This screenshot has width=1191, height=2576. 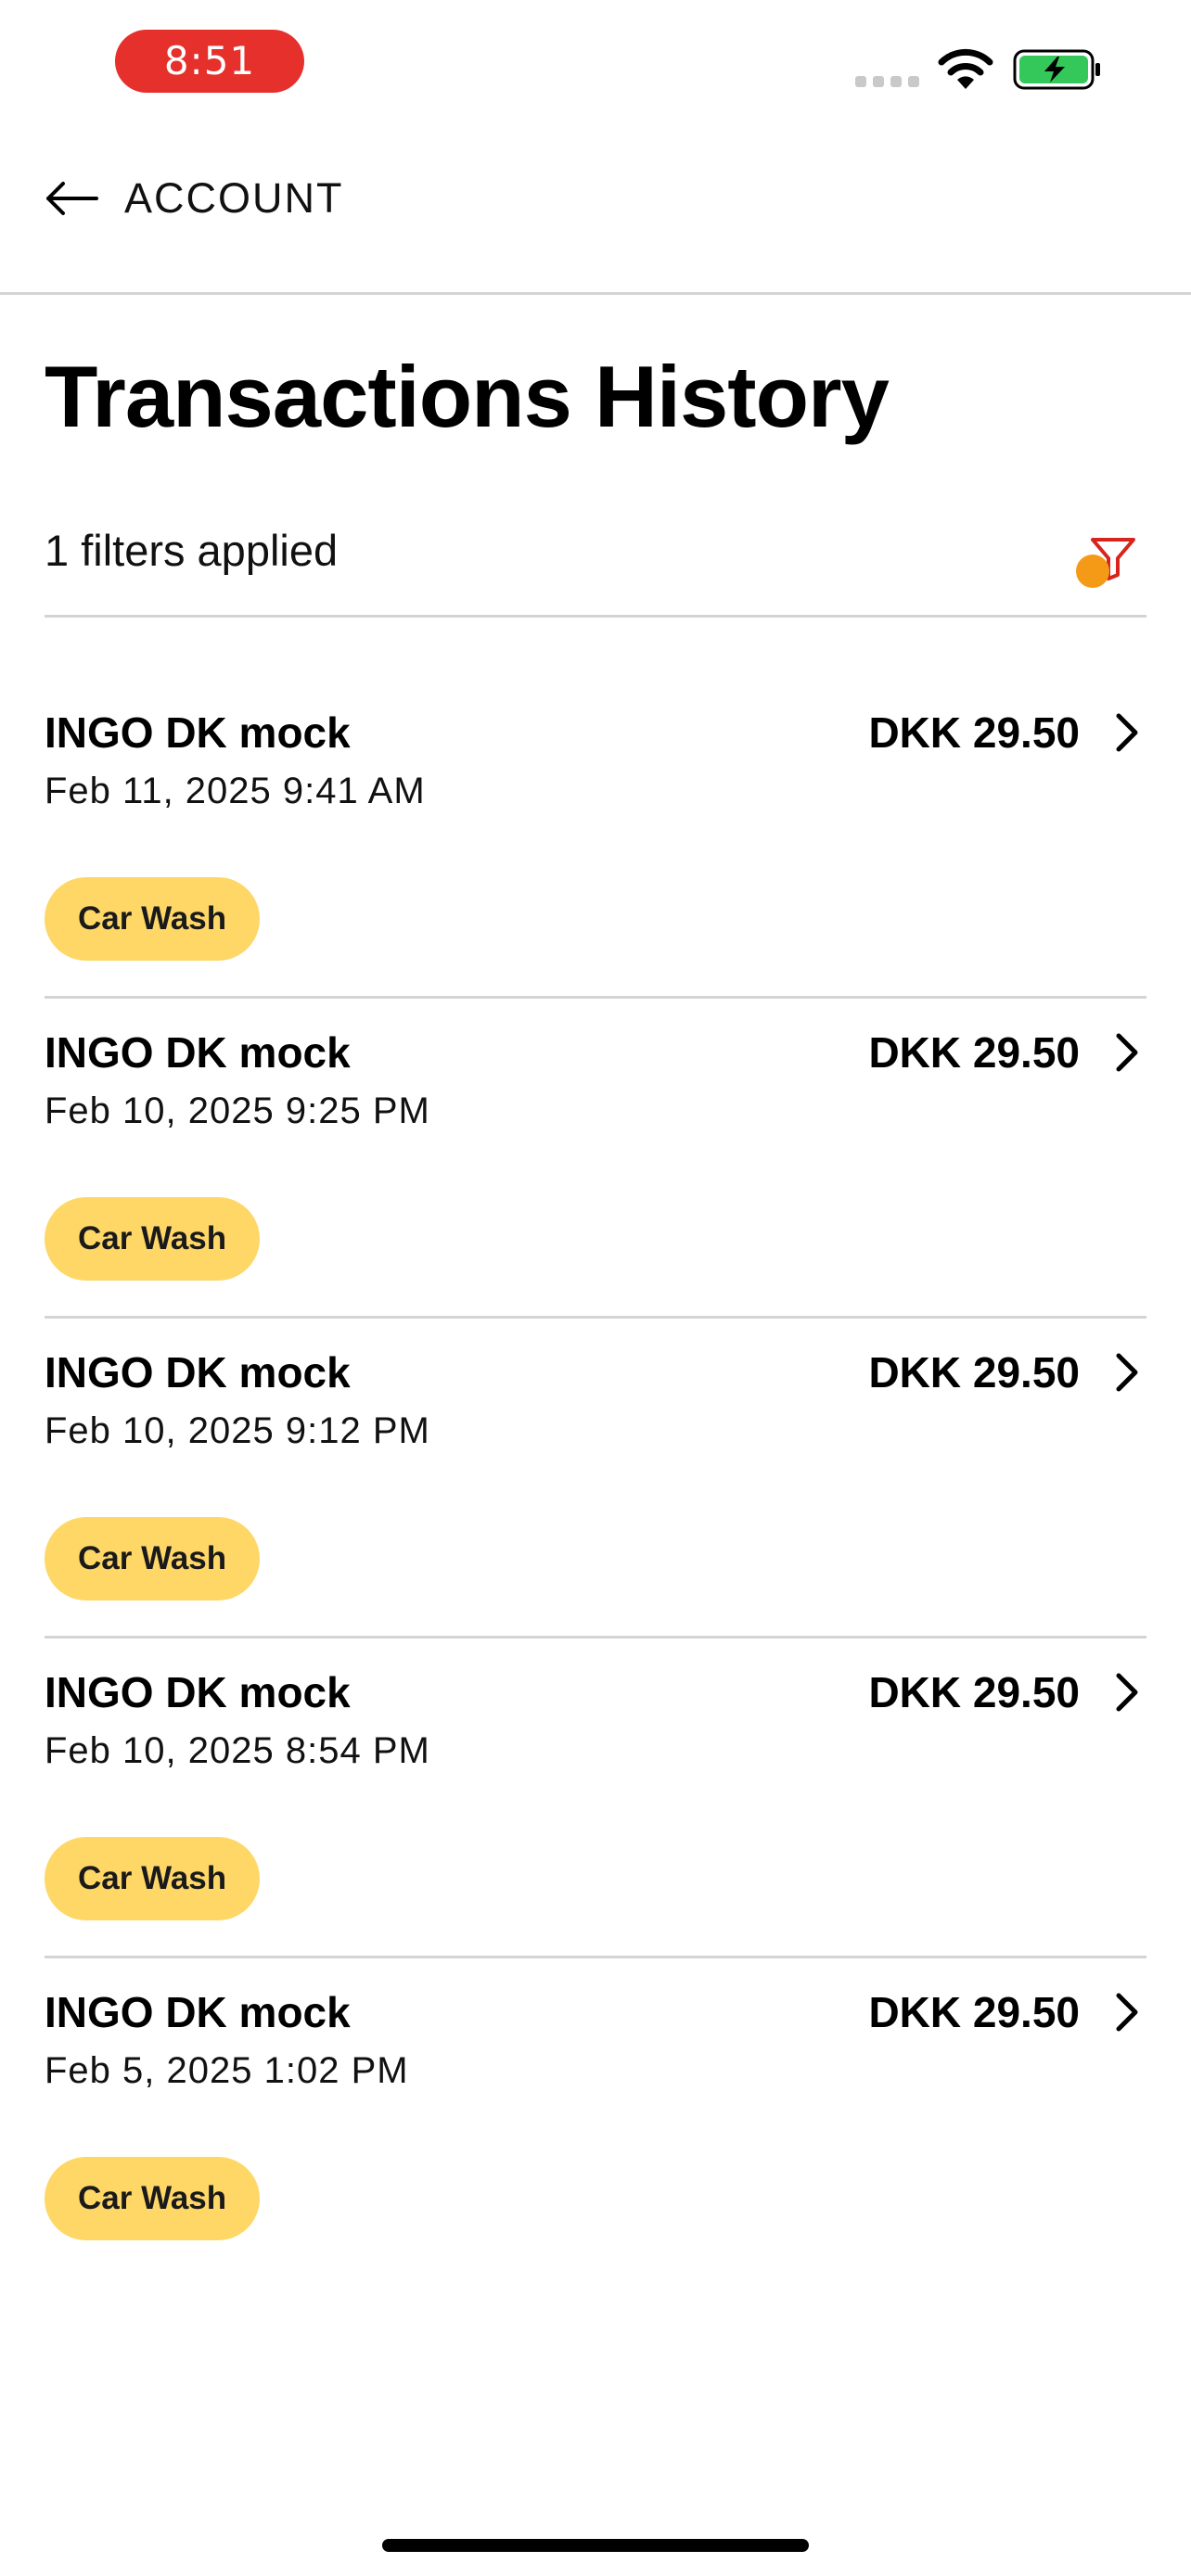 I want to click on filters-applied-label: 1 filters applied, so click(x=192, y=551).